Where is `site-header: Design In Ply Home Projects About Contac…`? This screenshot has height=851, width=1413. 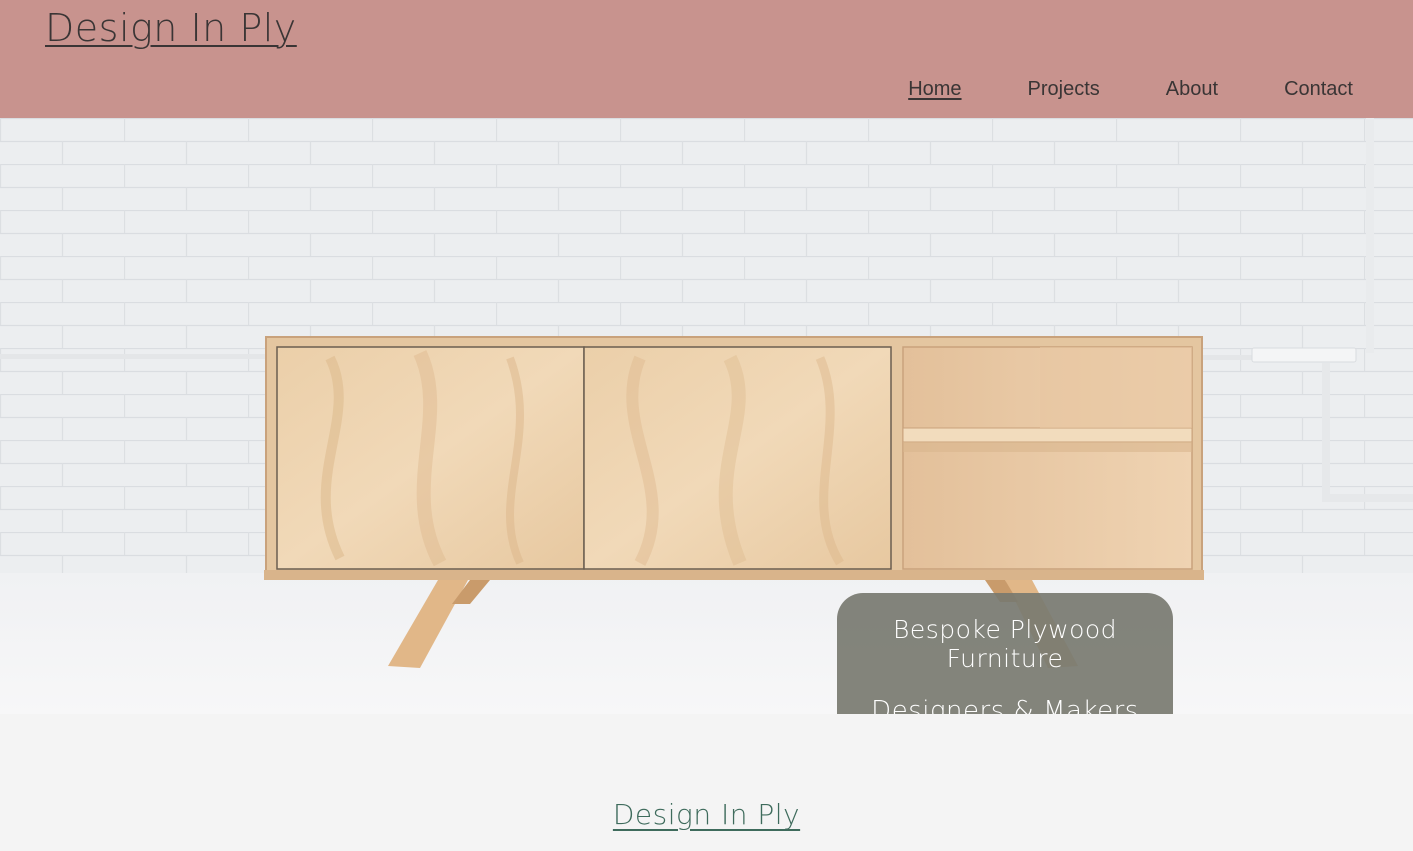 site-header: Design In Ply Home Projects About Contac… is located at coordinates (706, 59).